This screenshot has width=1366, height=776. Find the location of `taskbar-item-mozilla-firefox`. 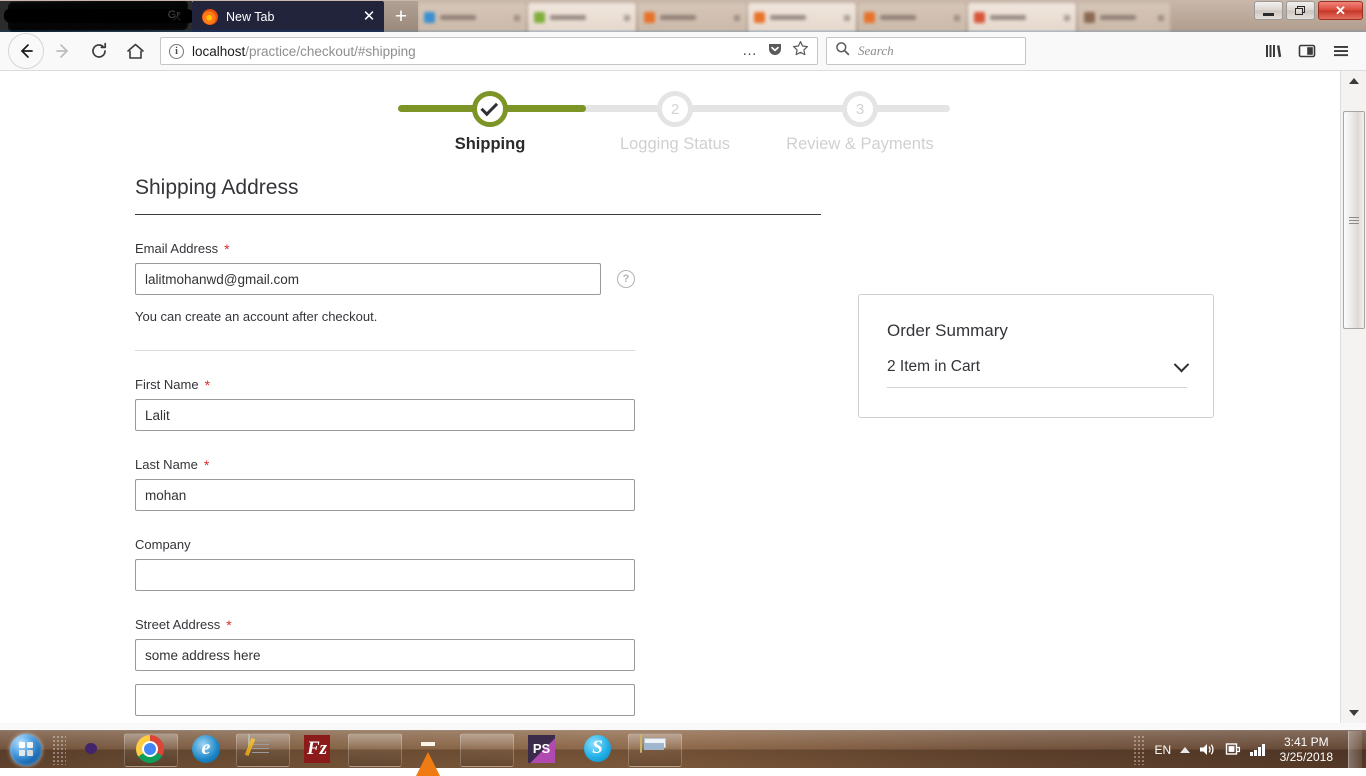

taskbar-item-mozilla-firefox is located at coordinates (487, 750).